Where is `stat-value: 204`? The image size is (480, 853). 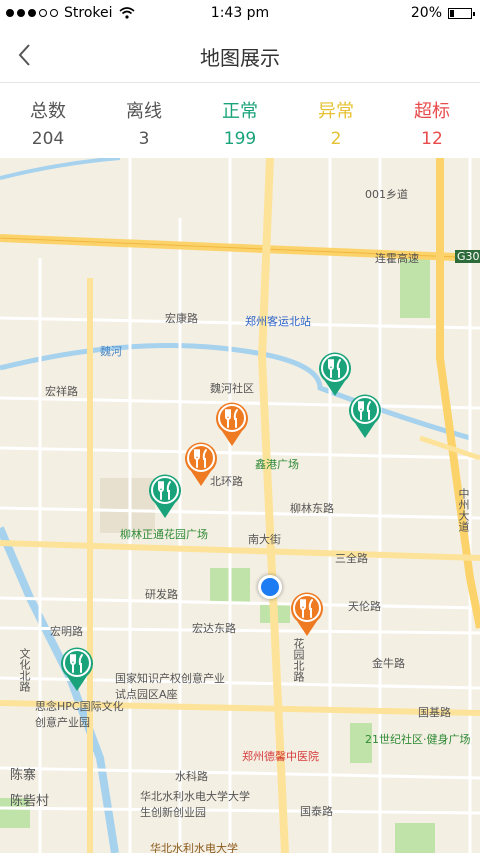
stat-value: 204 is located at coordinates (48, 139).